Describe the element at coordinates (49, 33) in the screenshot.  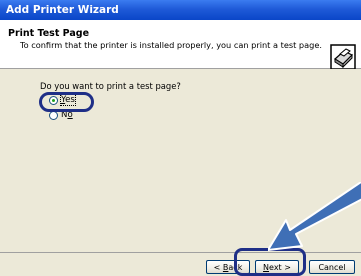
I see `page-title: Print Test Page` at that location.